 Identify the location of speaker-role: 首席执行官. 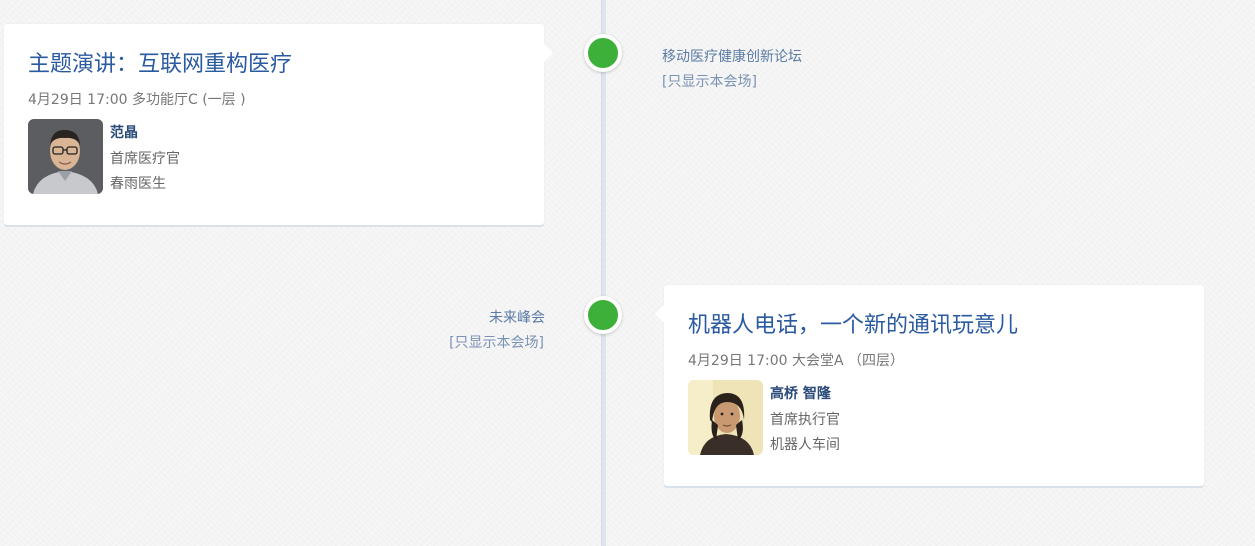
(805, 420).